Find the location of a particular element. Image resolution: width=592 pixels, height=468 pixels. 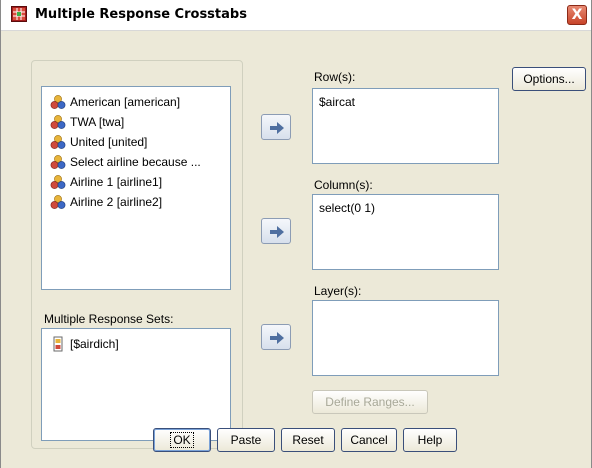

variable-label: American [american] is located at coordinates (125, 102).